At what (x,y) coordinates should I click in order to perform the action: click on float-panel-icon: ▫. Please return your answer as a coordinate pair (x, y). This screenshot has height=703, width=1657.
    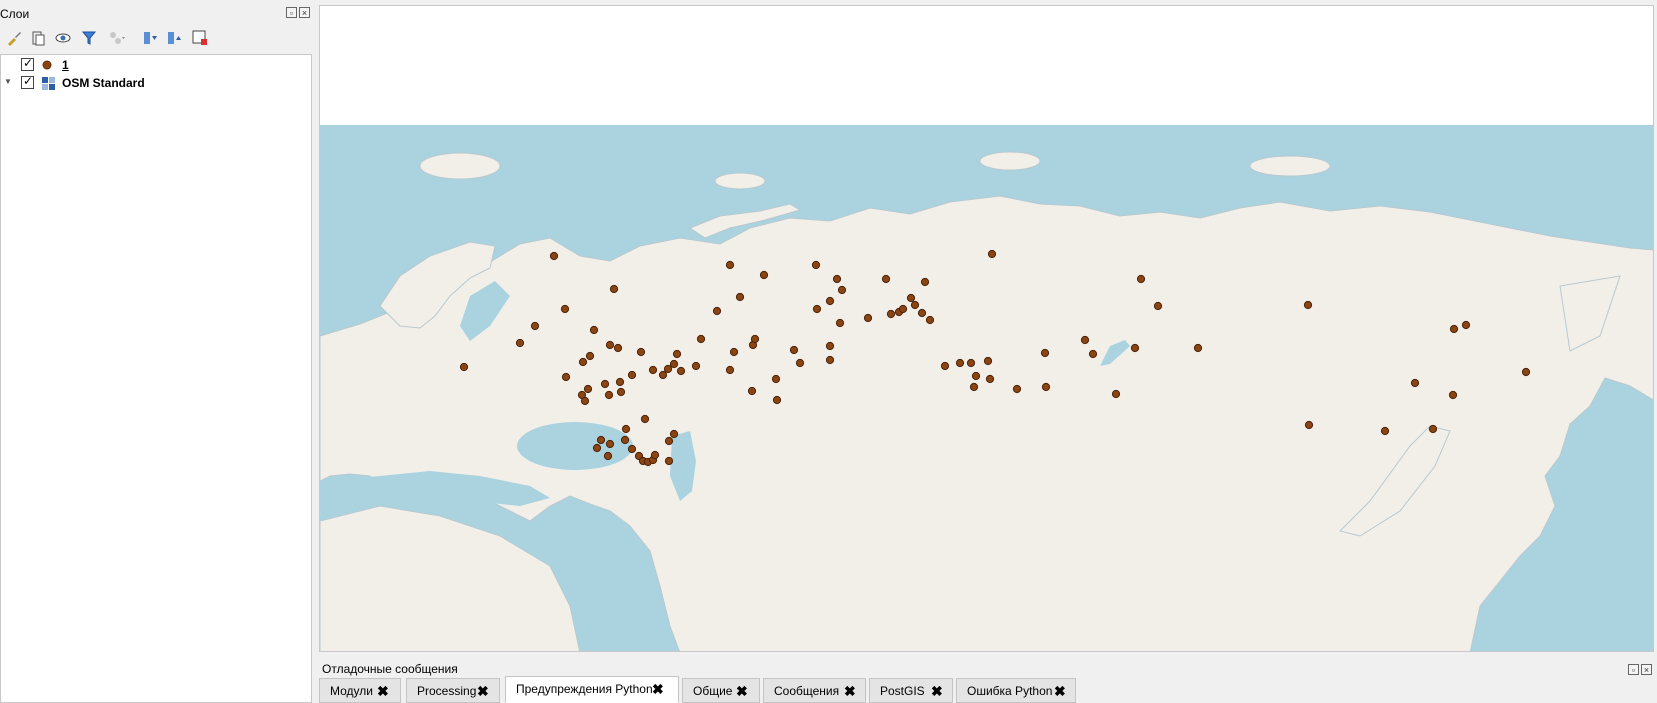
    Looking at the image, I should click on (291, 12).